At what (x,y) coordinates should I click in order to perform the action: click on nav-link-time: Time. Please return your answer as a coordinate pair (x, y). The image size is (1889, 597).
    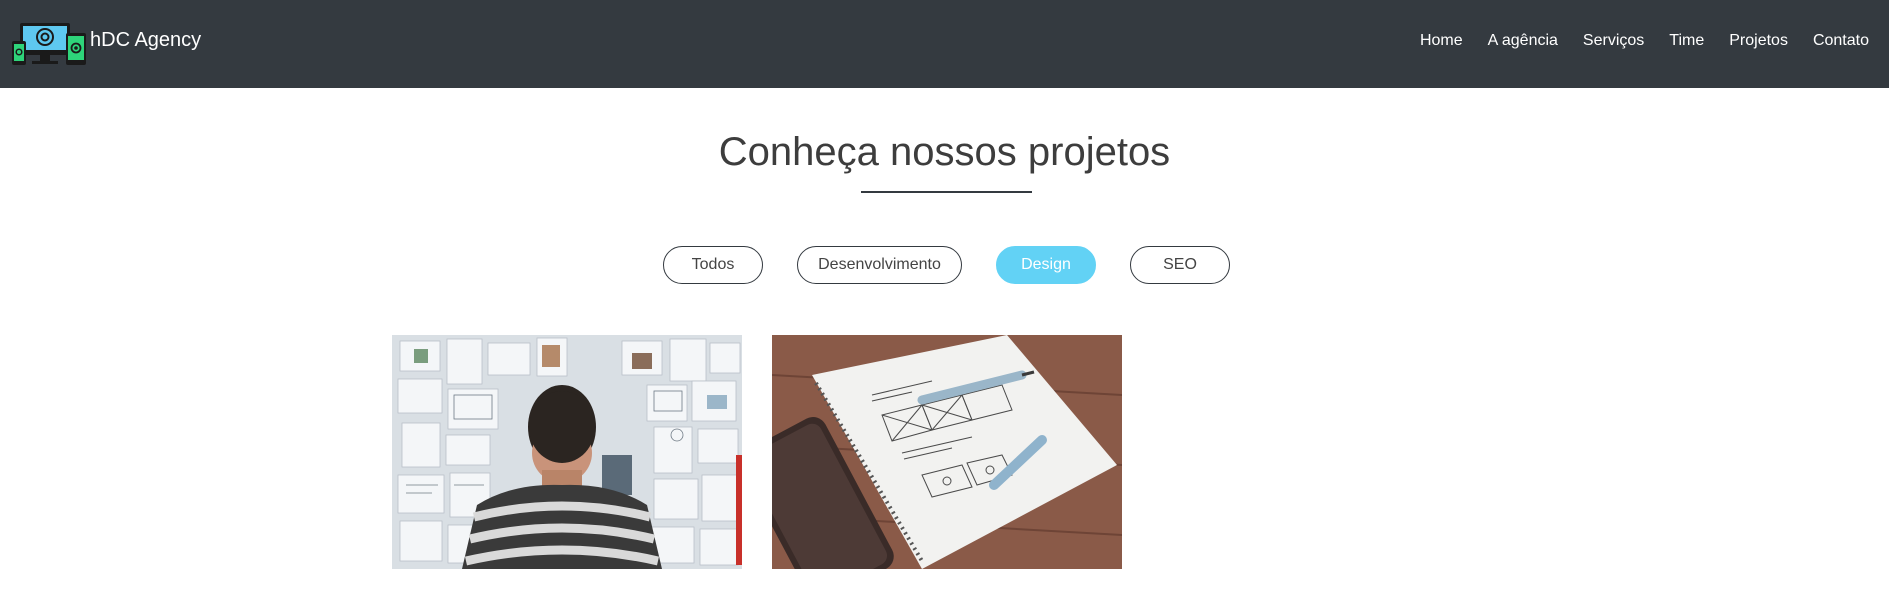
    Looking at the image, I should click on (1686, 41).